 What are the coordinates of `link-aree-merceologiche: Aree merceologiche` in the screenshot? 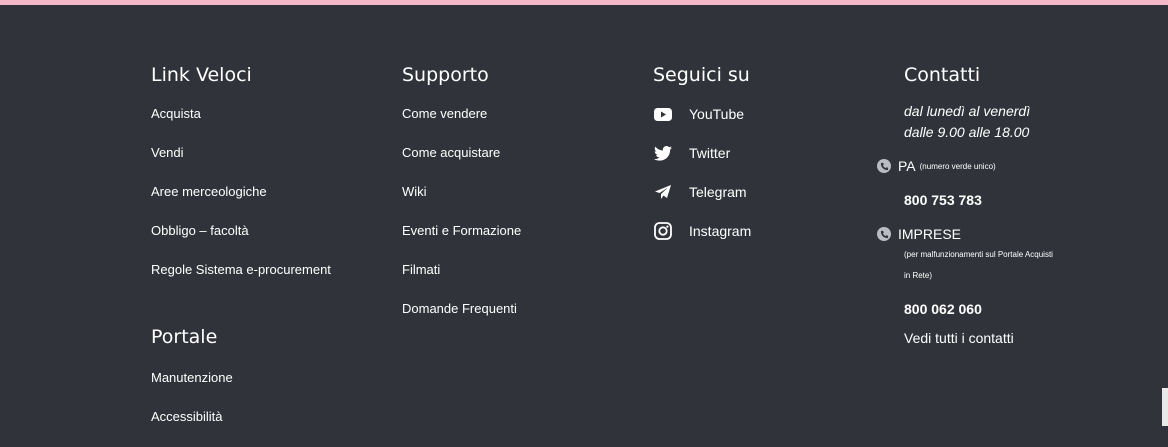 It's located at (209, 191).